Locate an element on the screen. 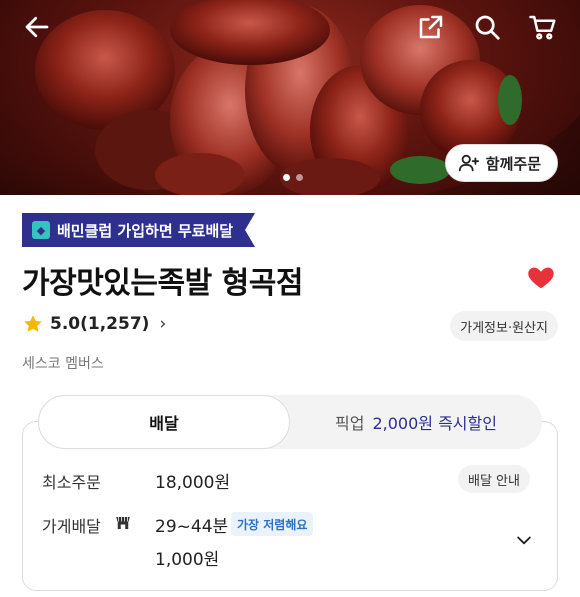 The image size is (580, 597). search-button is located at coordinates (487, 27).